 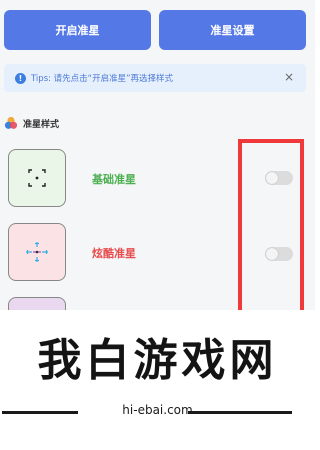 What do you see at coordinates (20, 78) in the screenshot?
I see `info-icon: !` at bounding box center [20, 78].